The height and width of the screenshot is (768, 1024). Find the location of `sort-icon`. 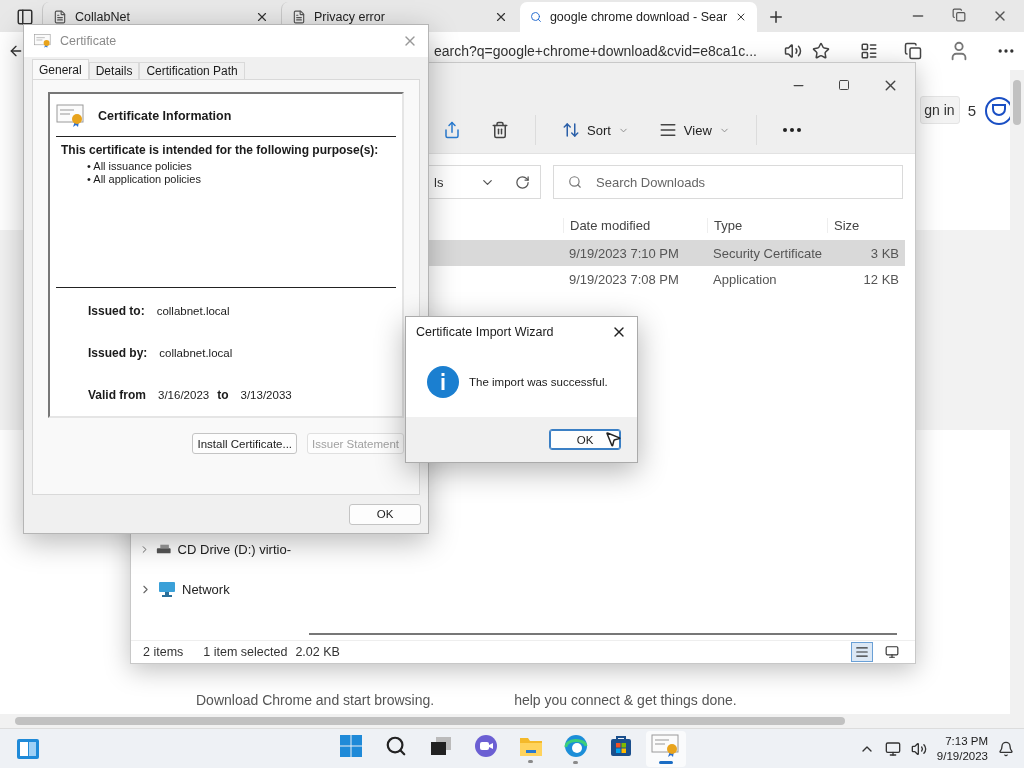

sort-icon is located at coordinates (571, 130).